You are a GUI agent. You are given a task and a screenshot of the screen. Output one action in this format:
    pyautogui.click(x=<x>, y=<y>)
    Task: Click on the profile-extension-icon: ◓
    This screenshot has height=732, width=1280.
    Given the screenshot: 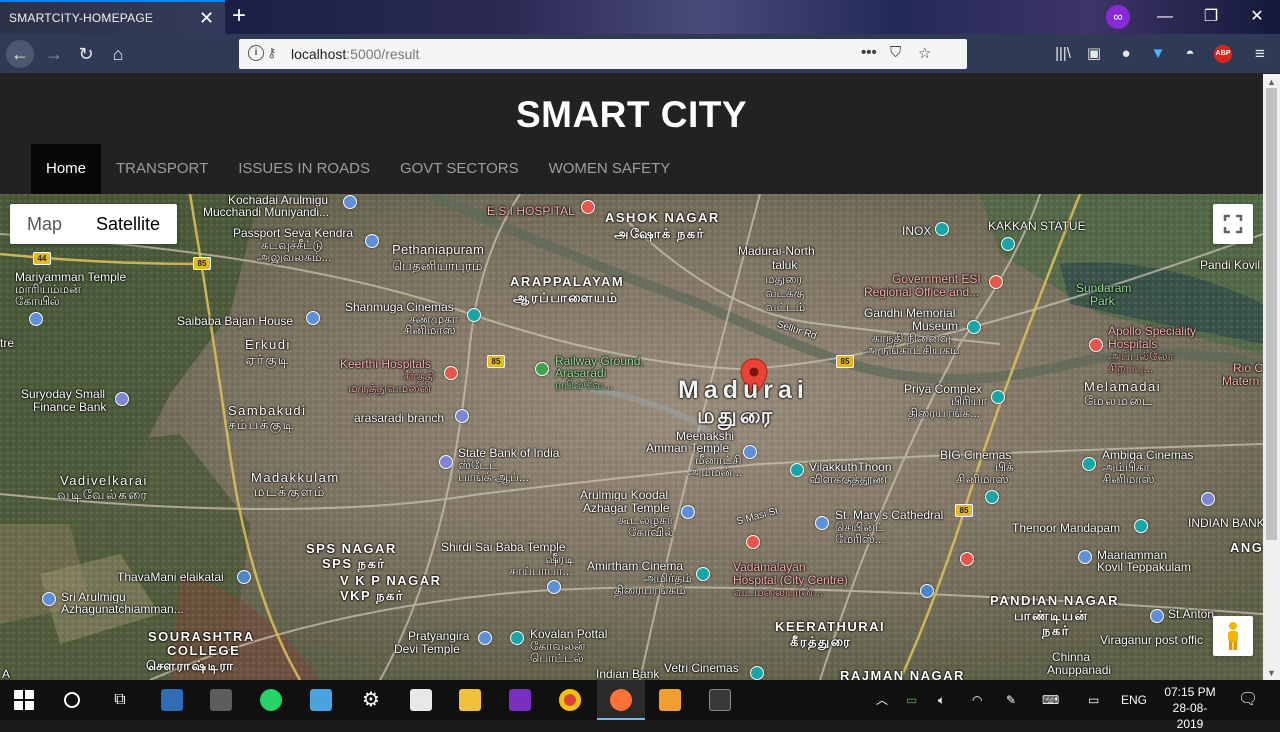 What is the action you would take?
    pyautogui.click(x=1190, y=54)
    